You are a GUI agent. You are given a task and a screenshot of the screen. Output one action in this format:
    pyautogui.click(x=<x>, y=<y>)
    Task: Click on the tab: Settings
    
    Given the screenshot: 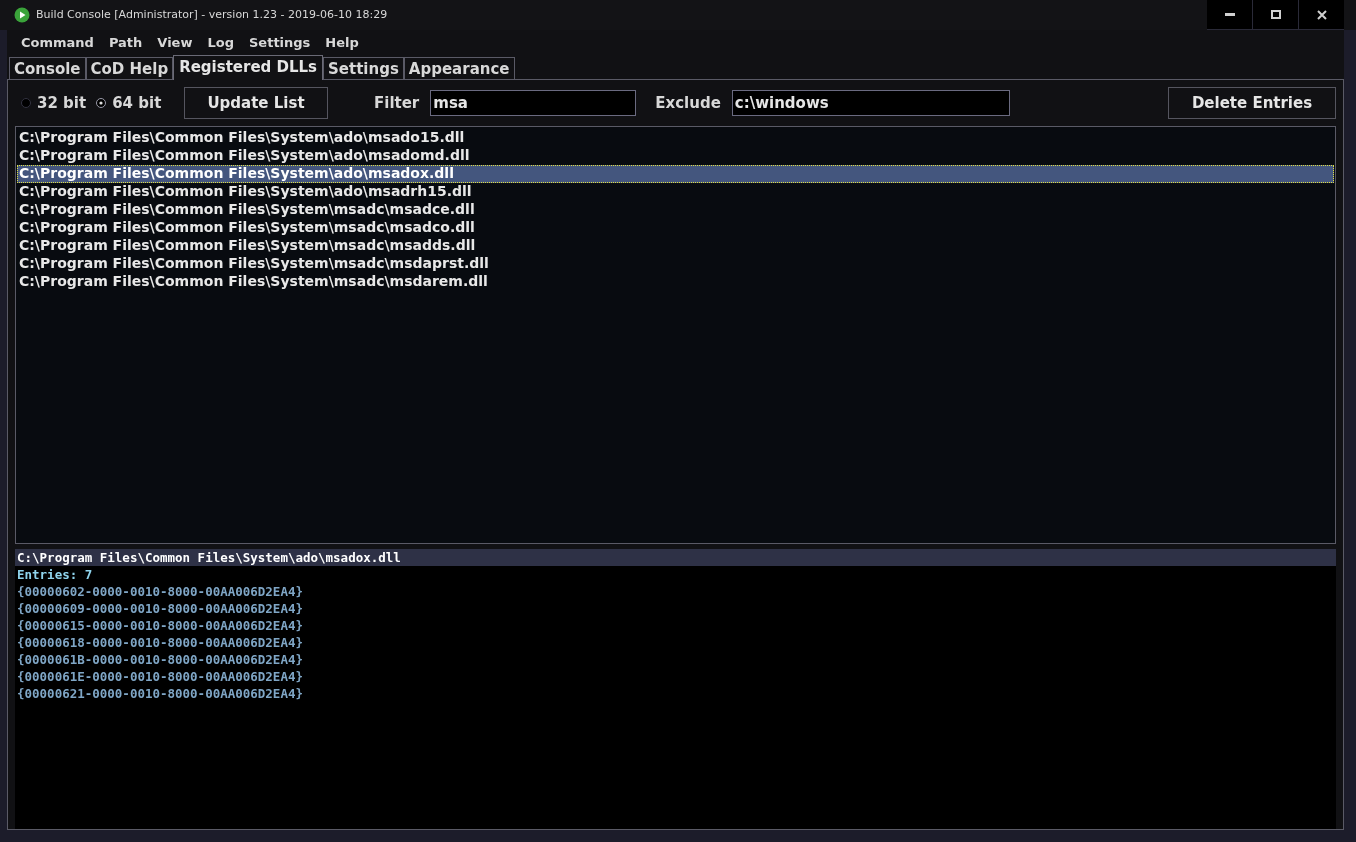 What is the action you would take?
    pyautogui.click(x=363, y=68)
    